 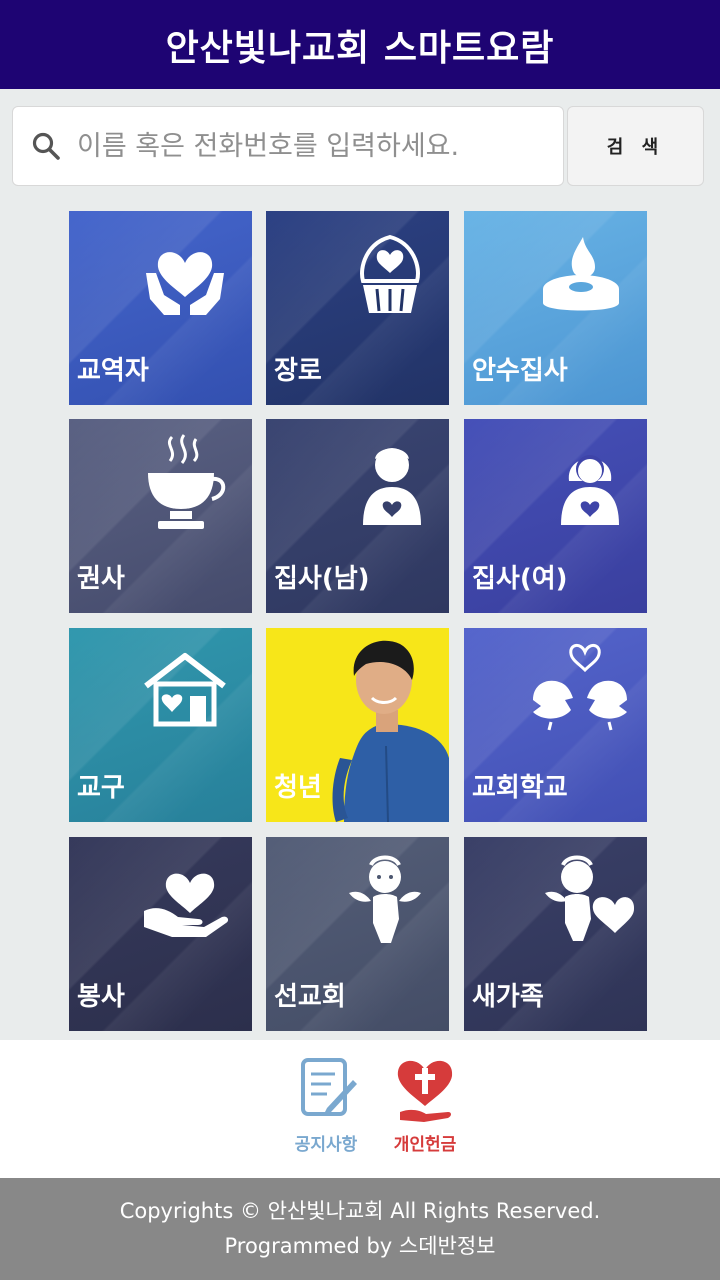 What do you see at coordinates (508, 997) in the screenshot?
I see `tile-label: 새가족` at bounding box center [508, 997].